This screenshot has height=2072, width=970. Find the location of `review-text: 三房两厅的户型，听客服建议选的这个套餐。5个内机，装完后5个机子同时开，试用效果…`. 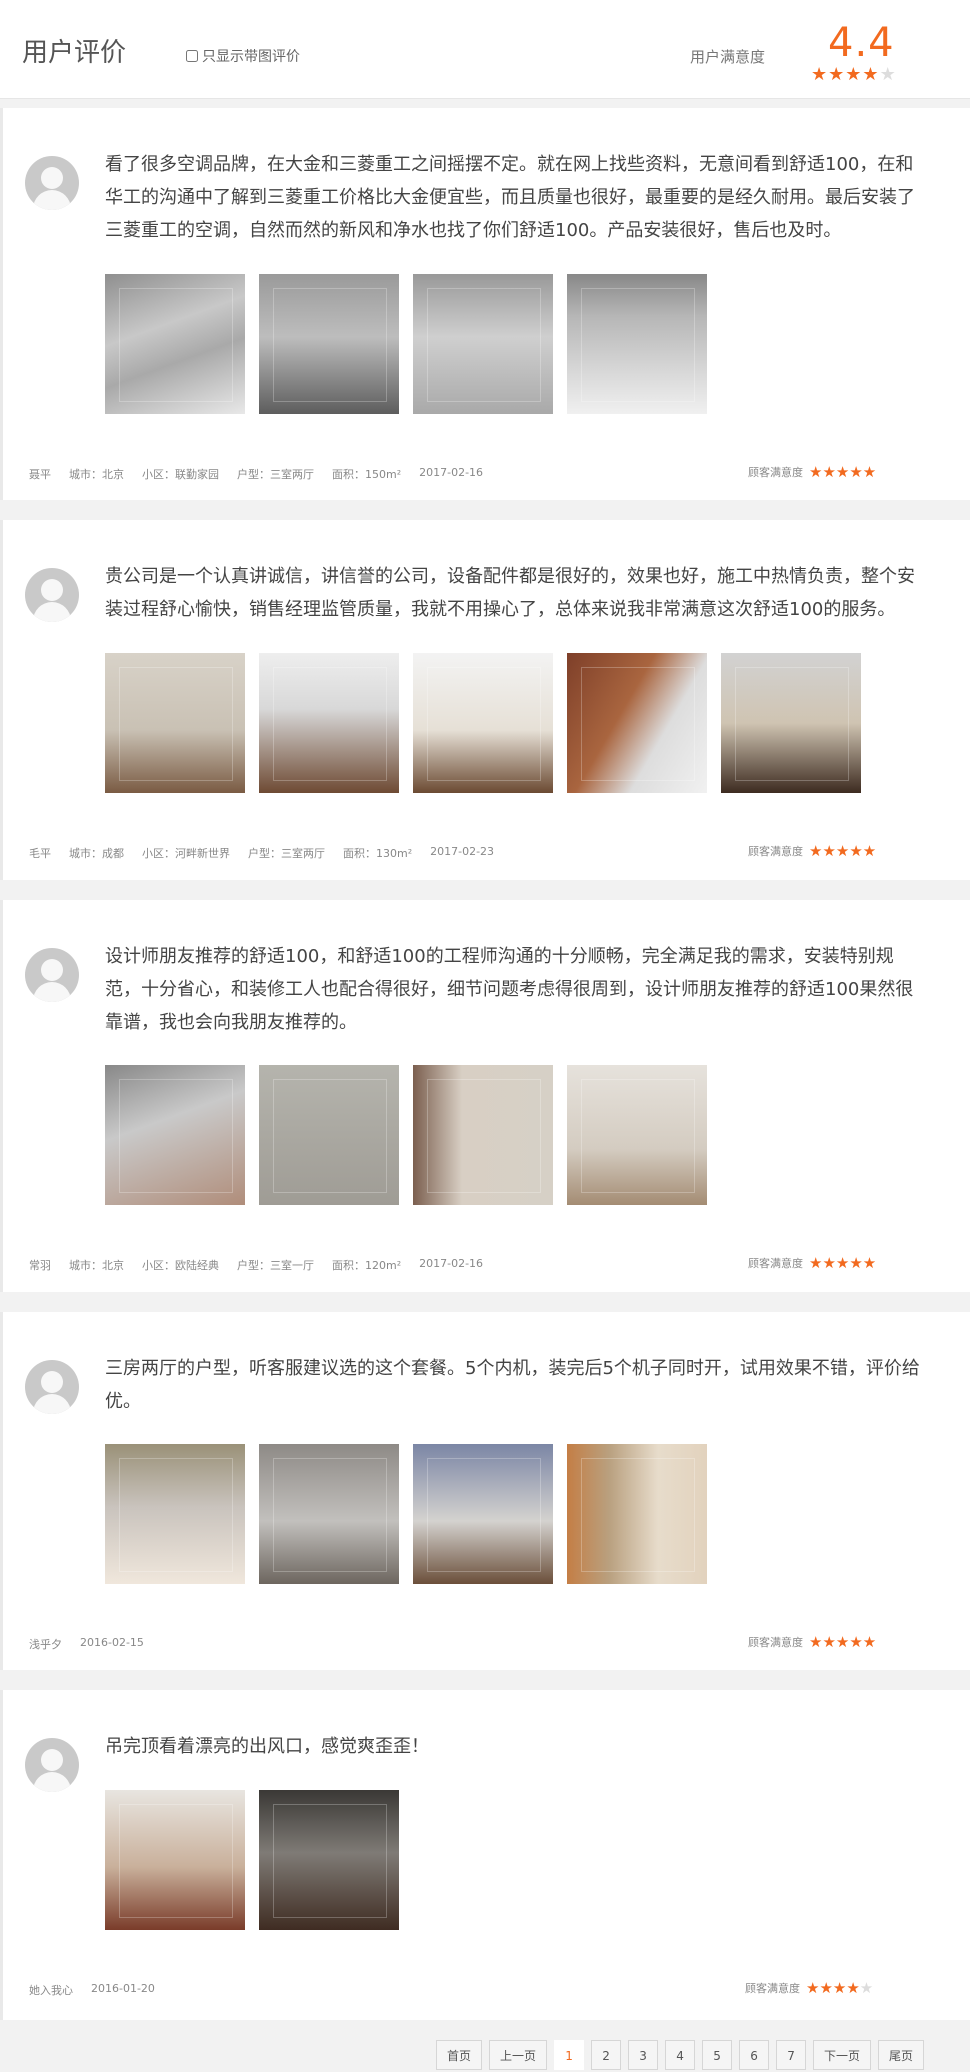

review-text: 三房两厅的户型，听客服建议选的这个套餐。5个内机，装完后5个机子同时开，试用效果… is located at coordinates (512, 1385).